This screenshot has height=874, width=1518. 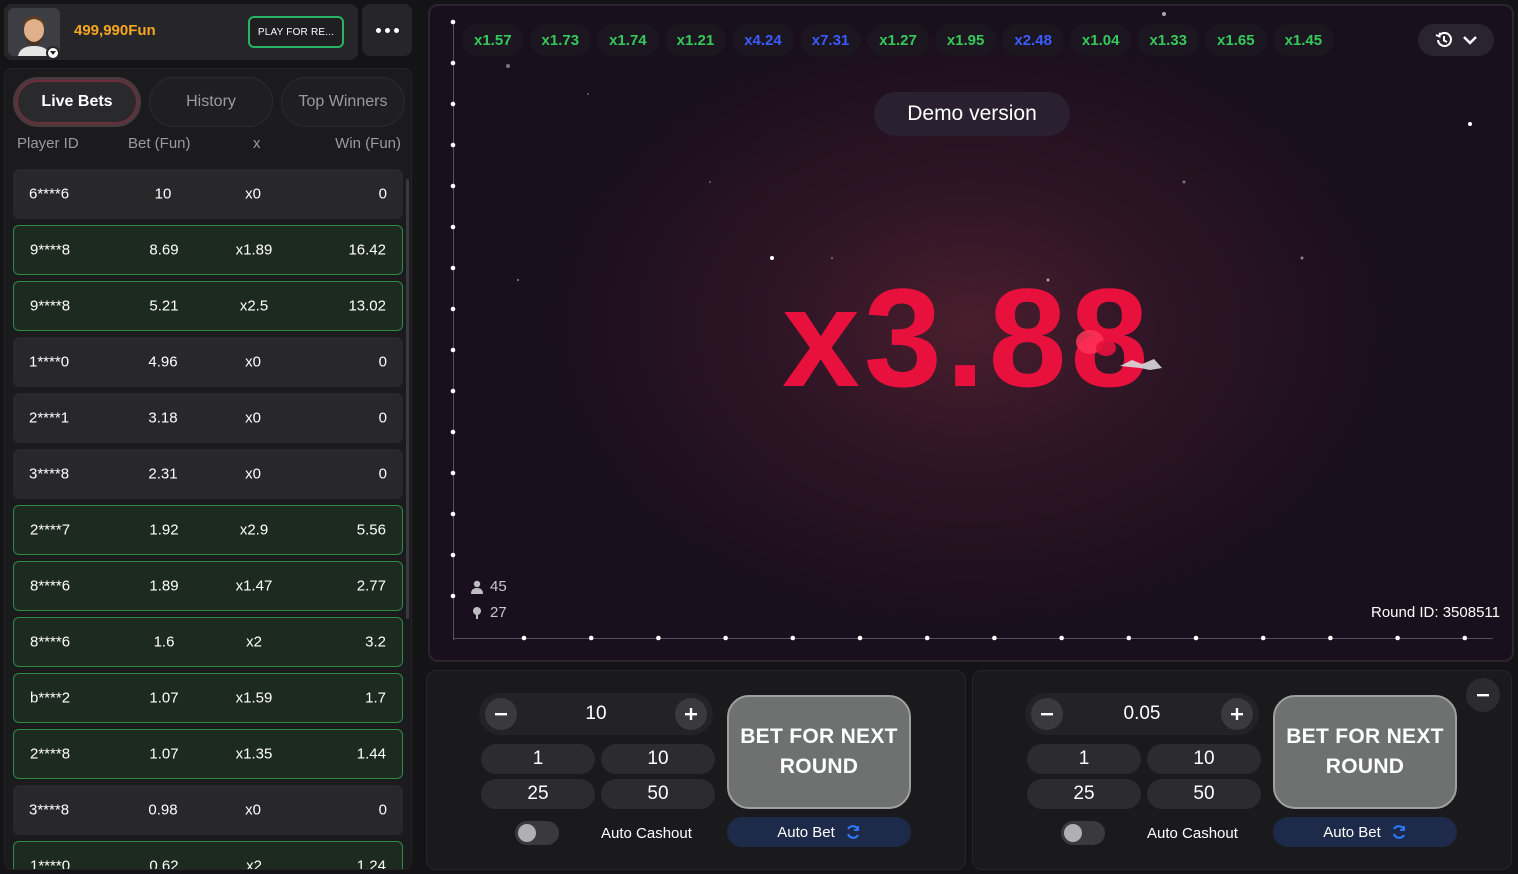 I want to click on history-multiplier: x1.74, so click(x=628, y=40).